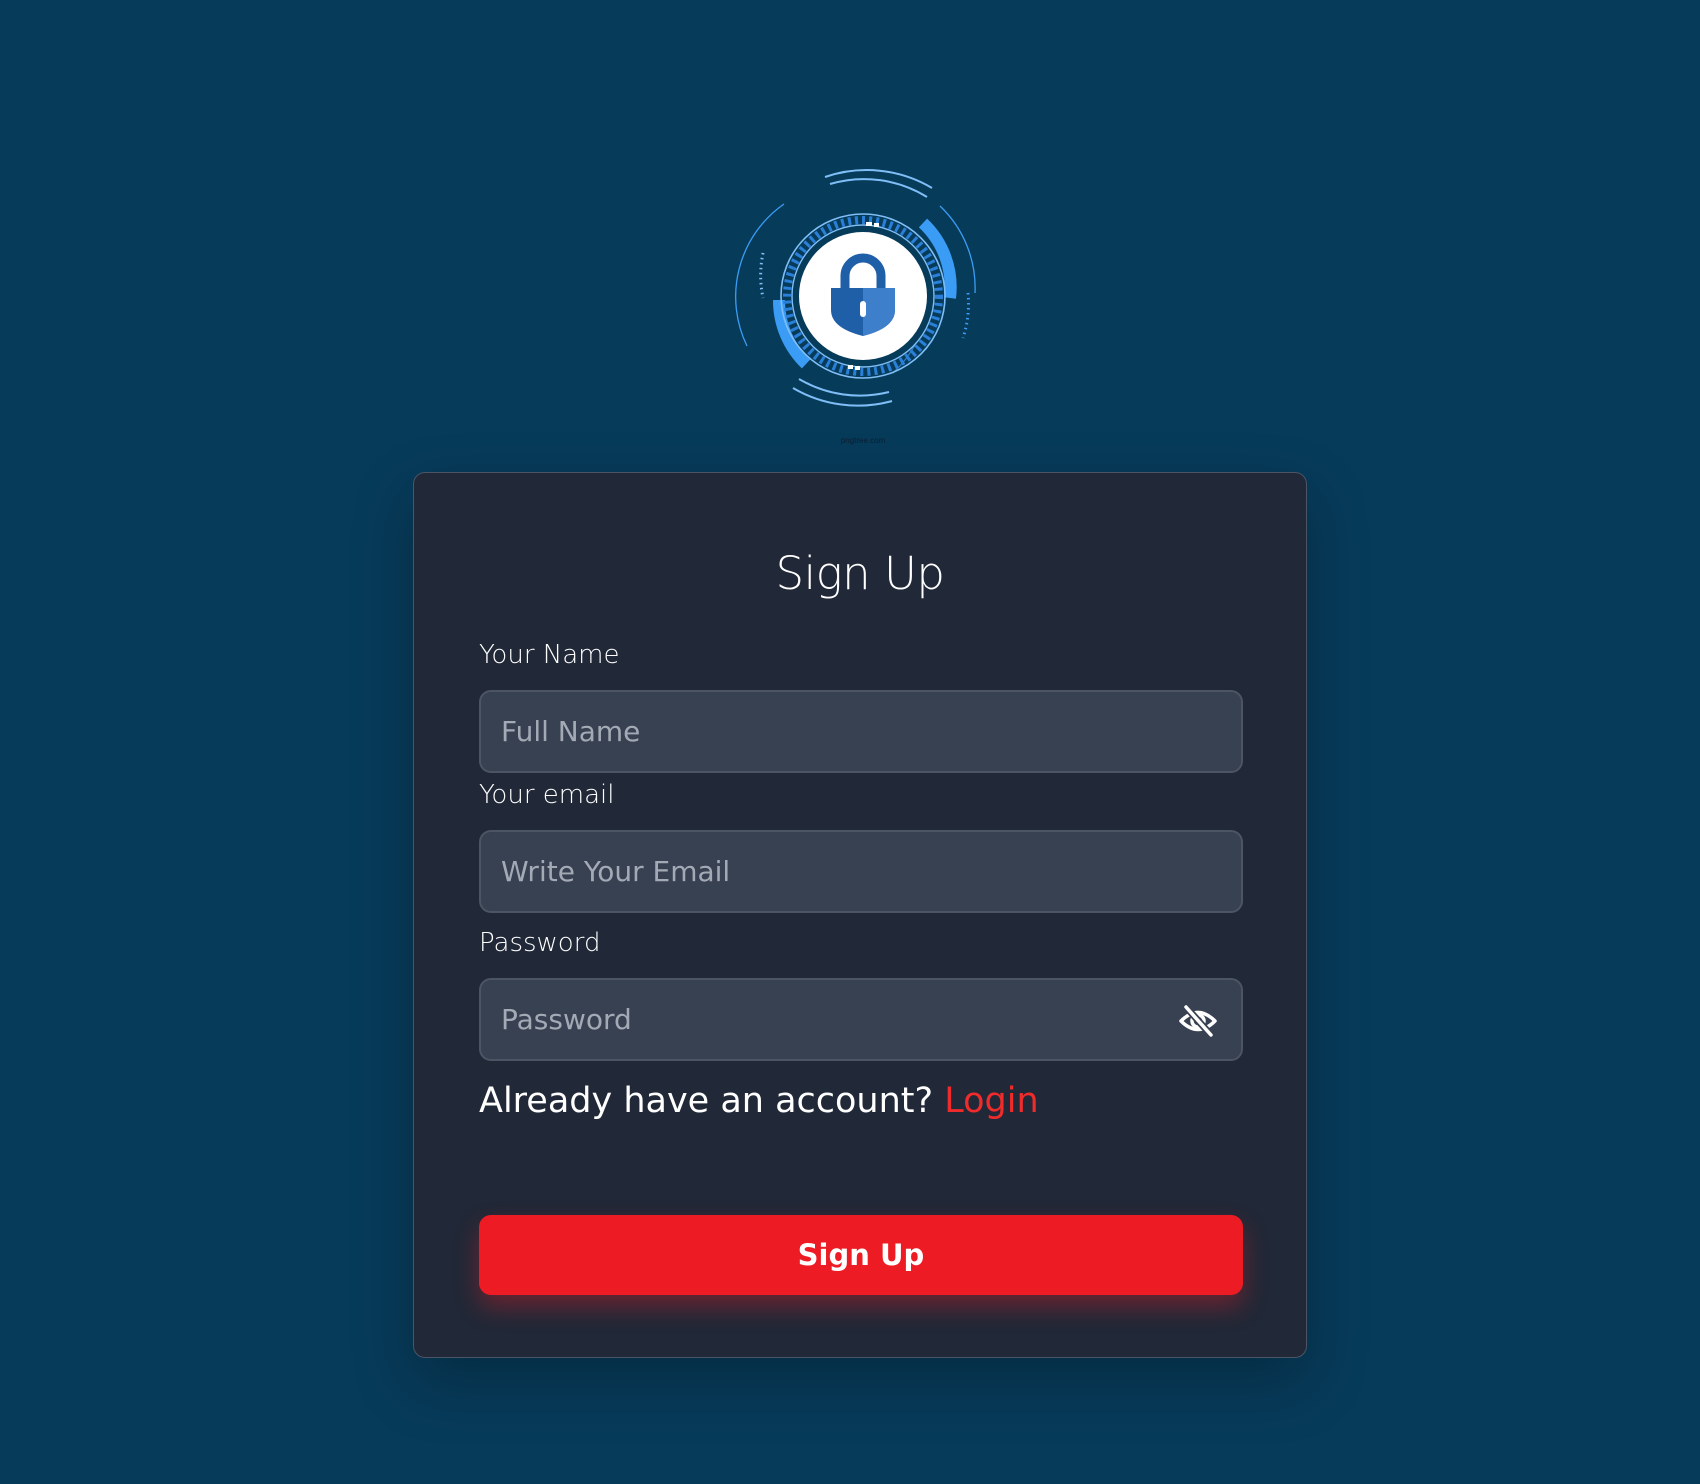 Image resolution: width=1700 pixels, height=1484 pixels. What do you see at coordinates (1198, 1021) in the screenshot?
I see `eye-slash-icon` at bounding box center [1198, 1021].